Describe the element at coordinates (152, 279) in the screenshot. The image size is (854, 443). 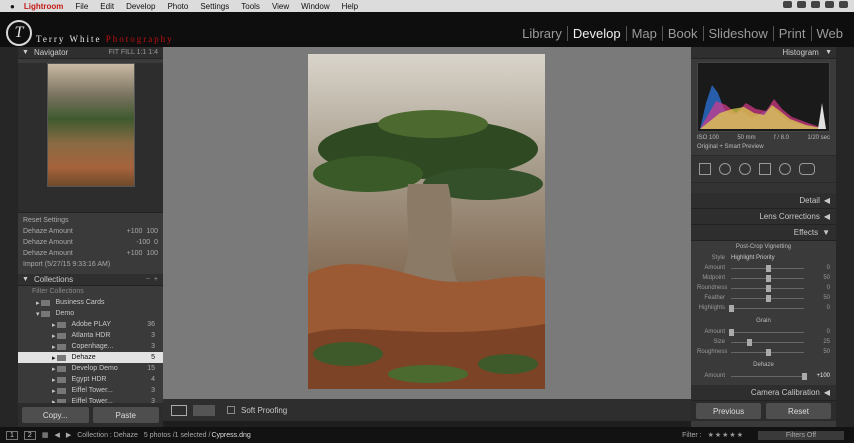
I see `add-collection-icon: − +` at that location.